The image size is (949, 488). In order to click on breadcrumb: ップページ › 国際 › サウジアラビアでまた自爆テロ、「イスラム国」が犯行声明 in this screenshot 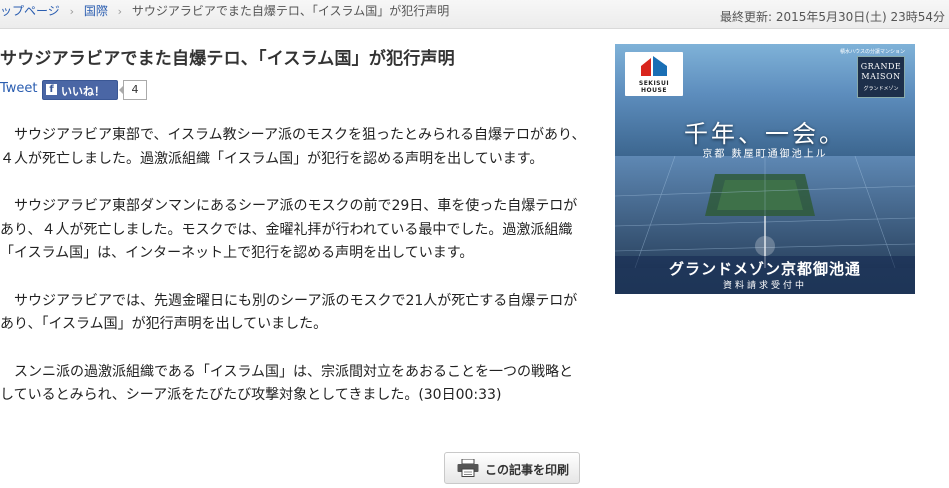, I will do `click(224, 10)`.